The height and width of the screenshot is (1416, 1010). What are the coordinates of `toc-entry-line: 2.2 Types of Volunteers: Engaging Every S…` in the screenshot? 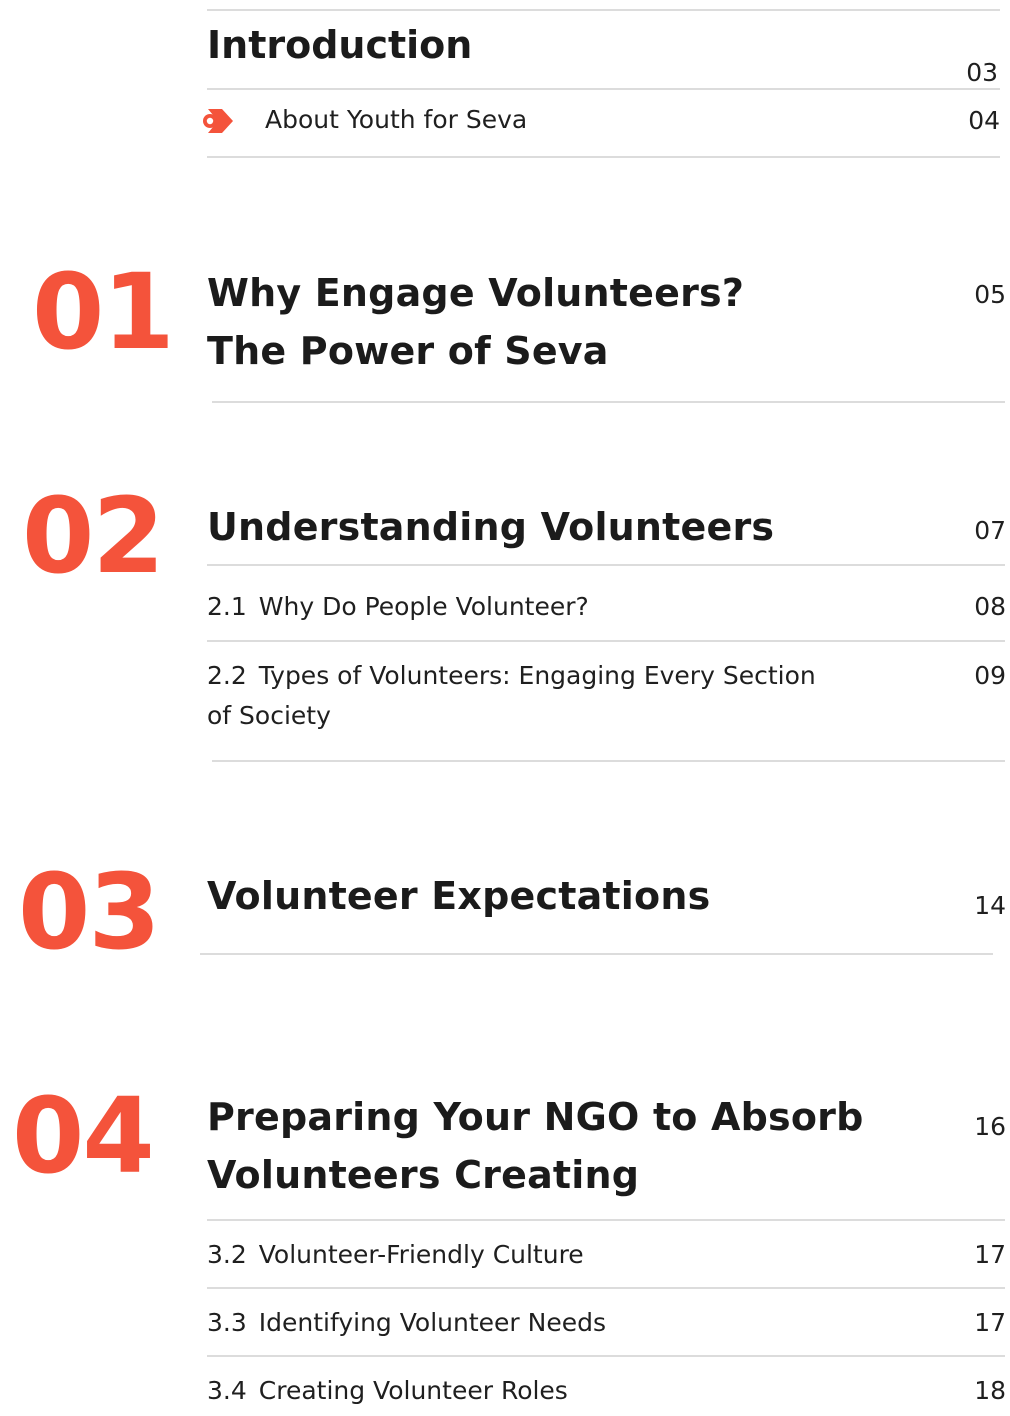 It's located at (547, 676).